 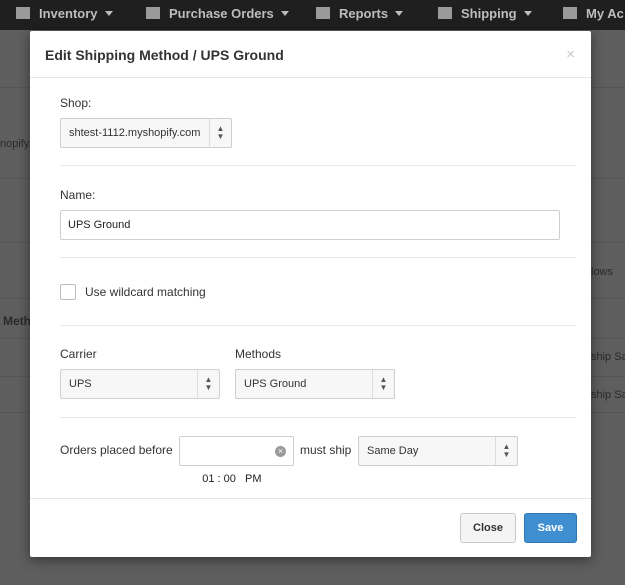 I want to click on clear-icon: ×, so click(x=280, y=451).